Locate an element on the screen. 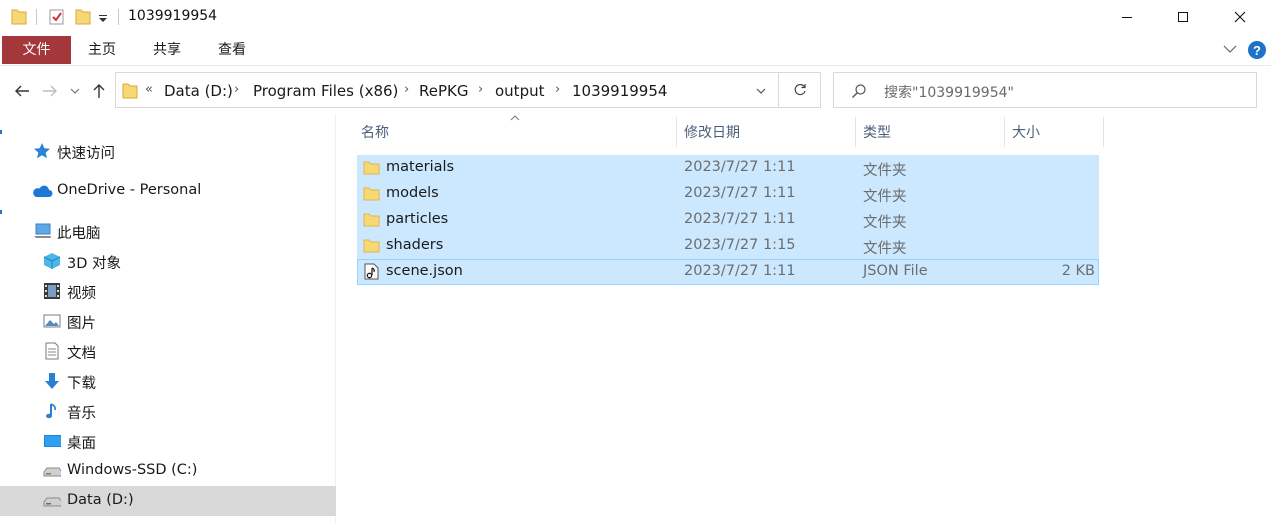 The height and width of the screenshot is (523, 1271). sidebar-item-label: Windows-SSD (C:) is located at coordinates (132, 470).